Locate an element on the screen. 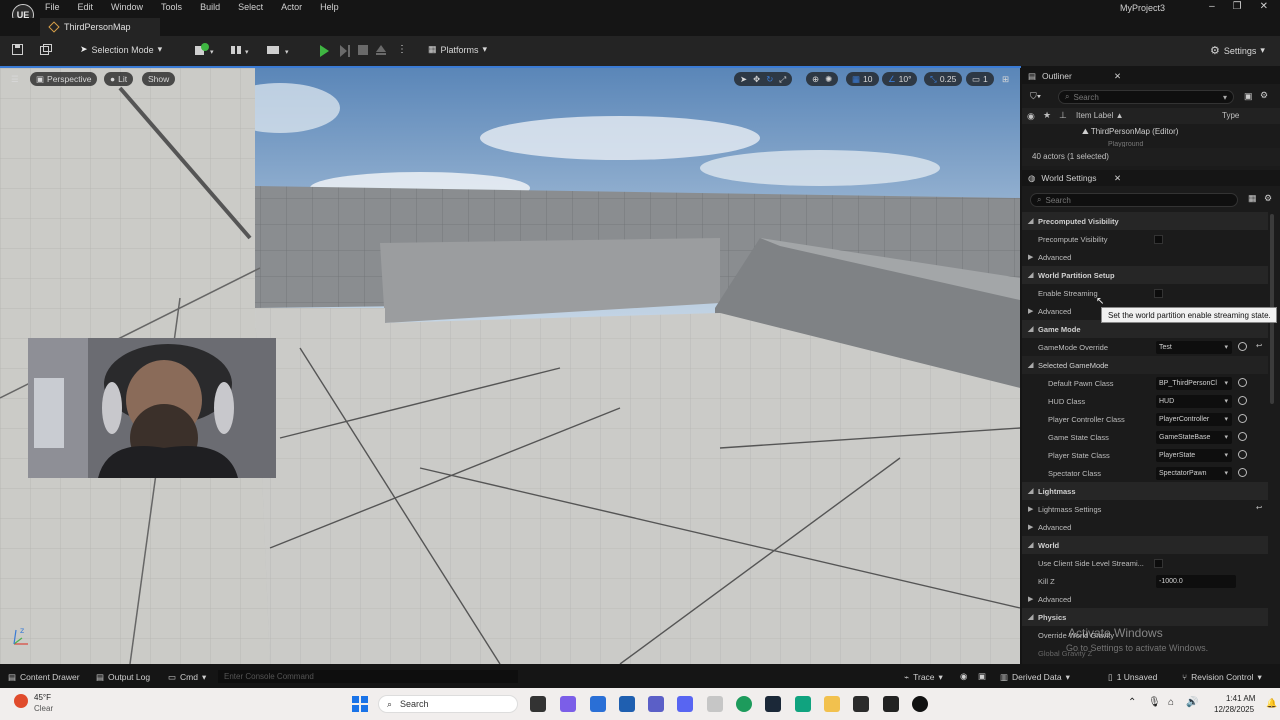 The width and height of the screenshot is (1280, 720). stop-icon is located at coordinates (363, 50).